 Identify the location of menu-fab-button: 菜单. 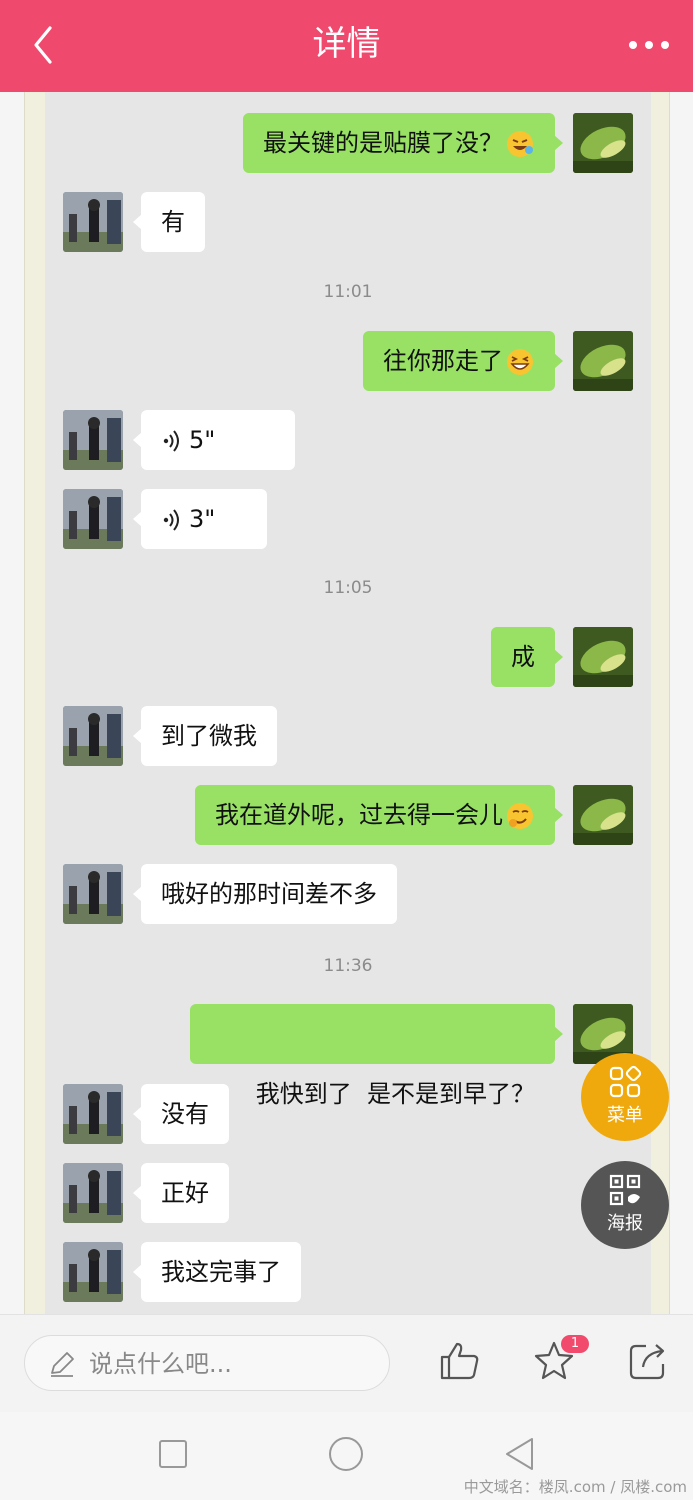
(625, 1097).